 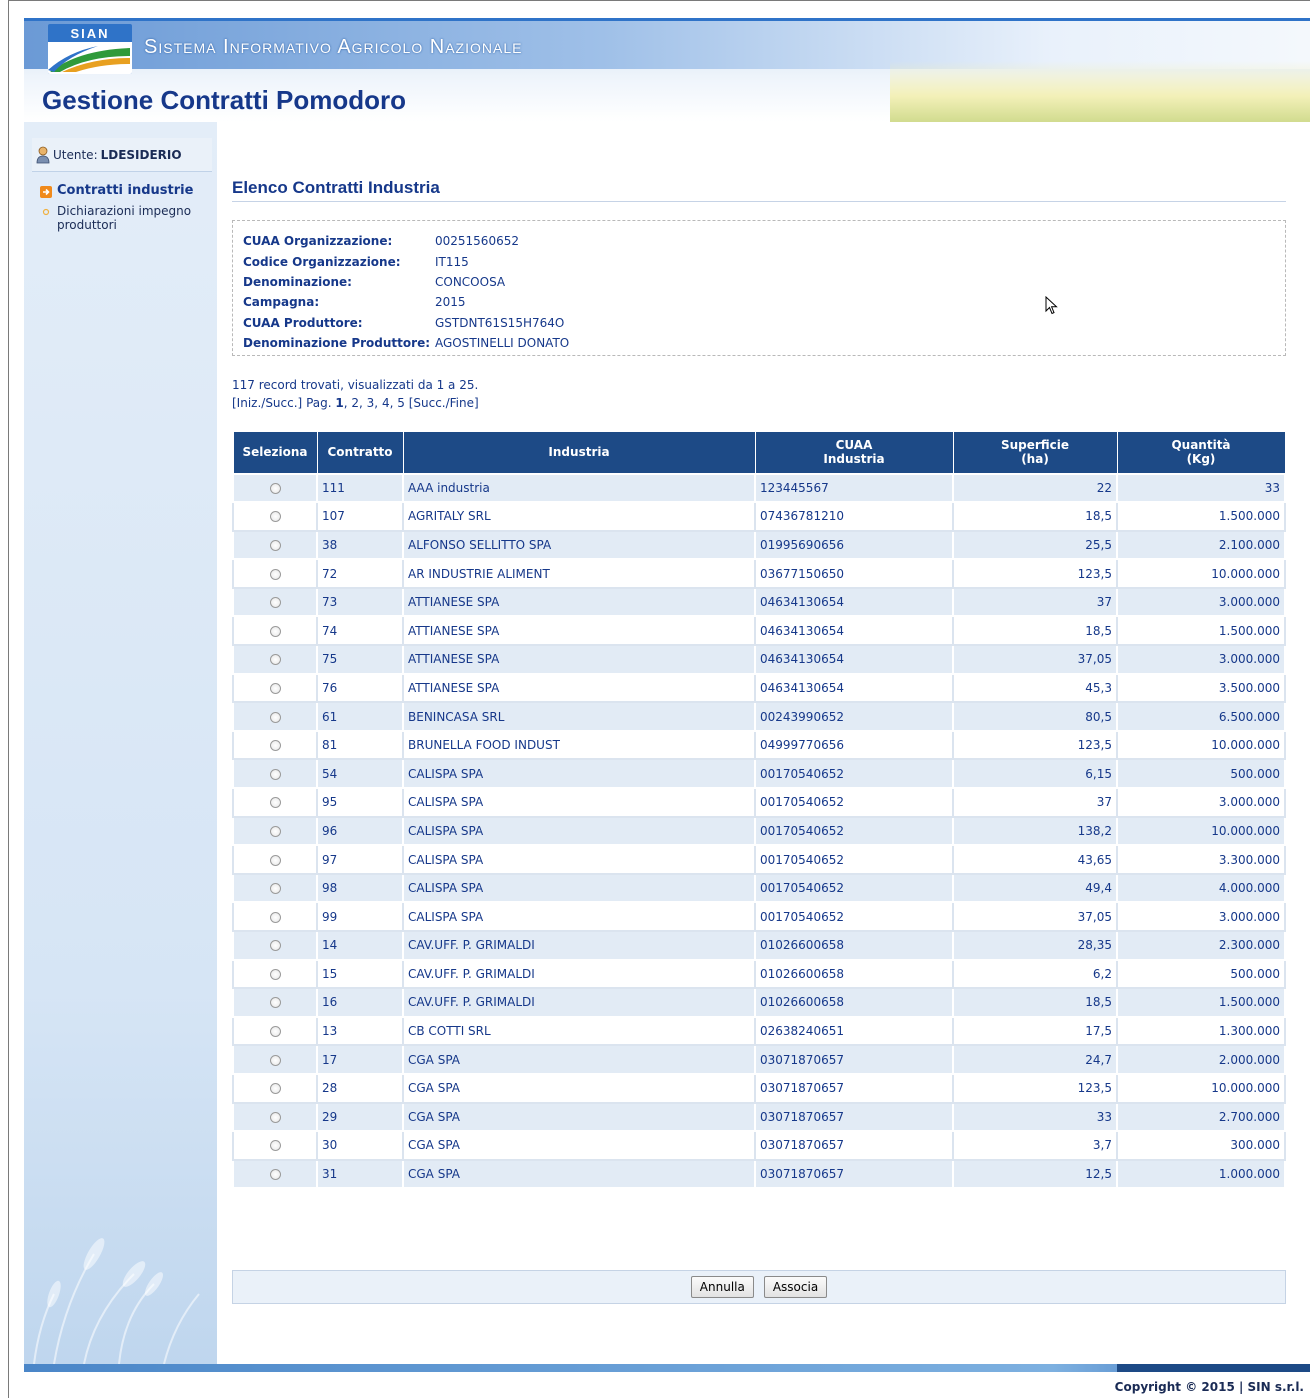 I want to click on table-row: 99 CALISPA SPA 00170540652 37,05 3.000.000, so click(x=759, y=916).